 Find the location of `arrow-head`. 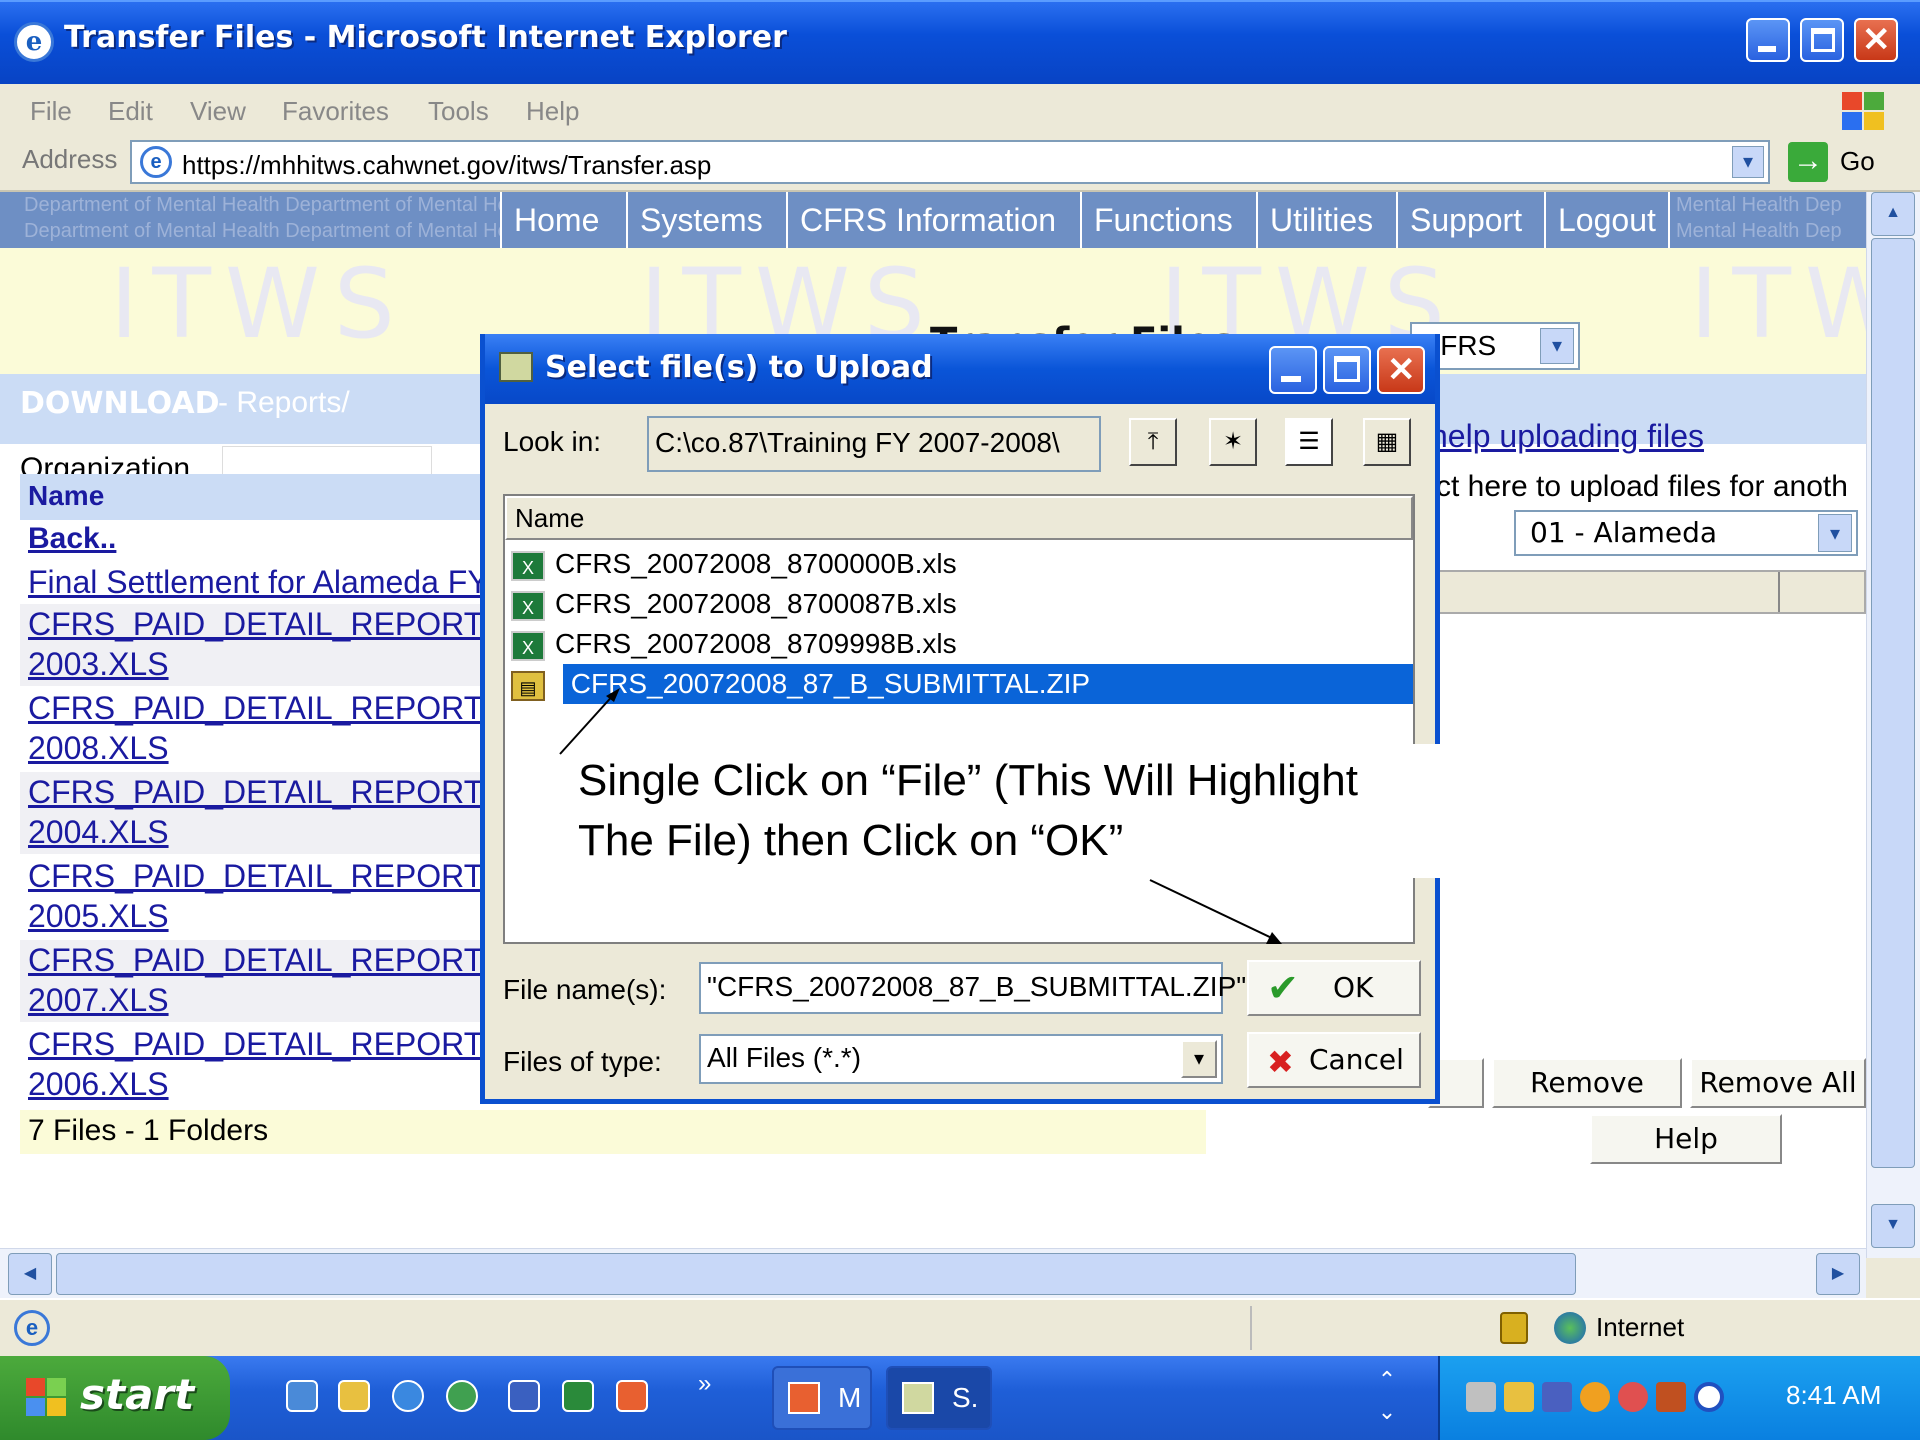

arrow-head is located at coordinates (1274, 938).